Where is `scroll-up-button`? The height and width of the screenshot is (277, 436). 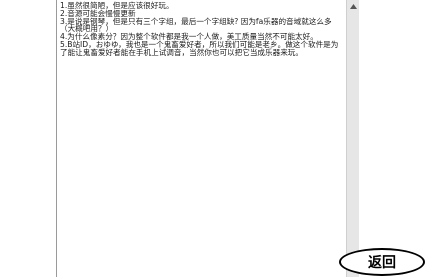 scroll-up-button is located at coordinates (353, 6).